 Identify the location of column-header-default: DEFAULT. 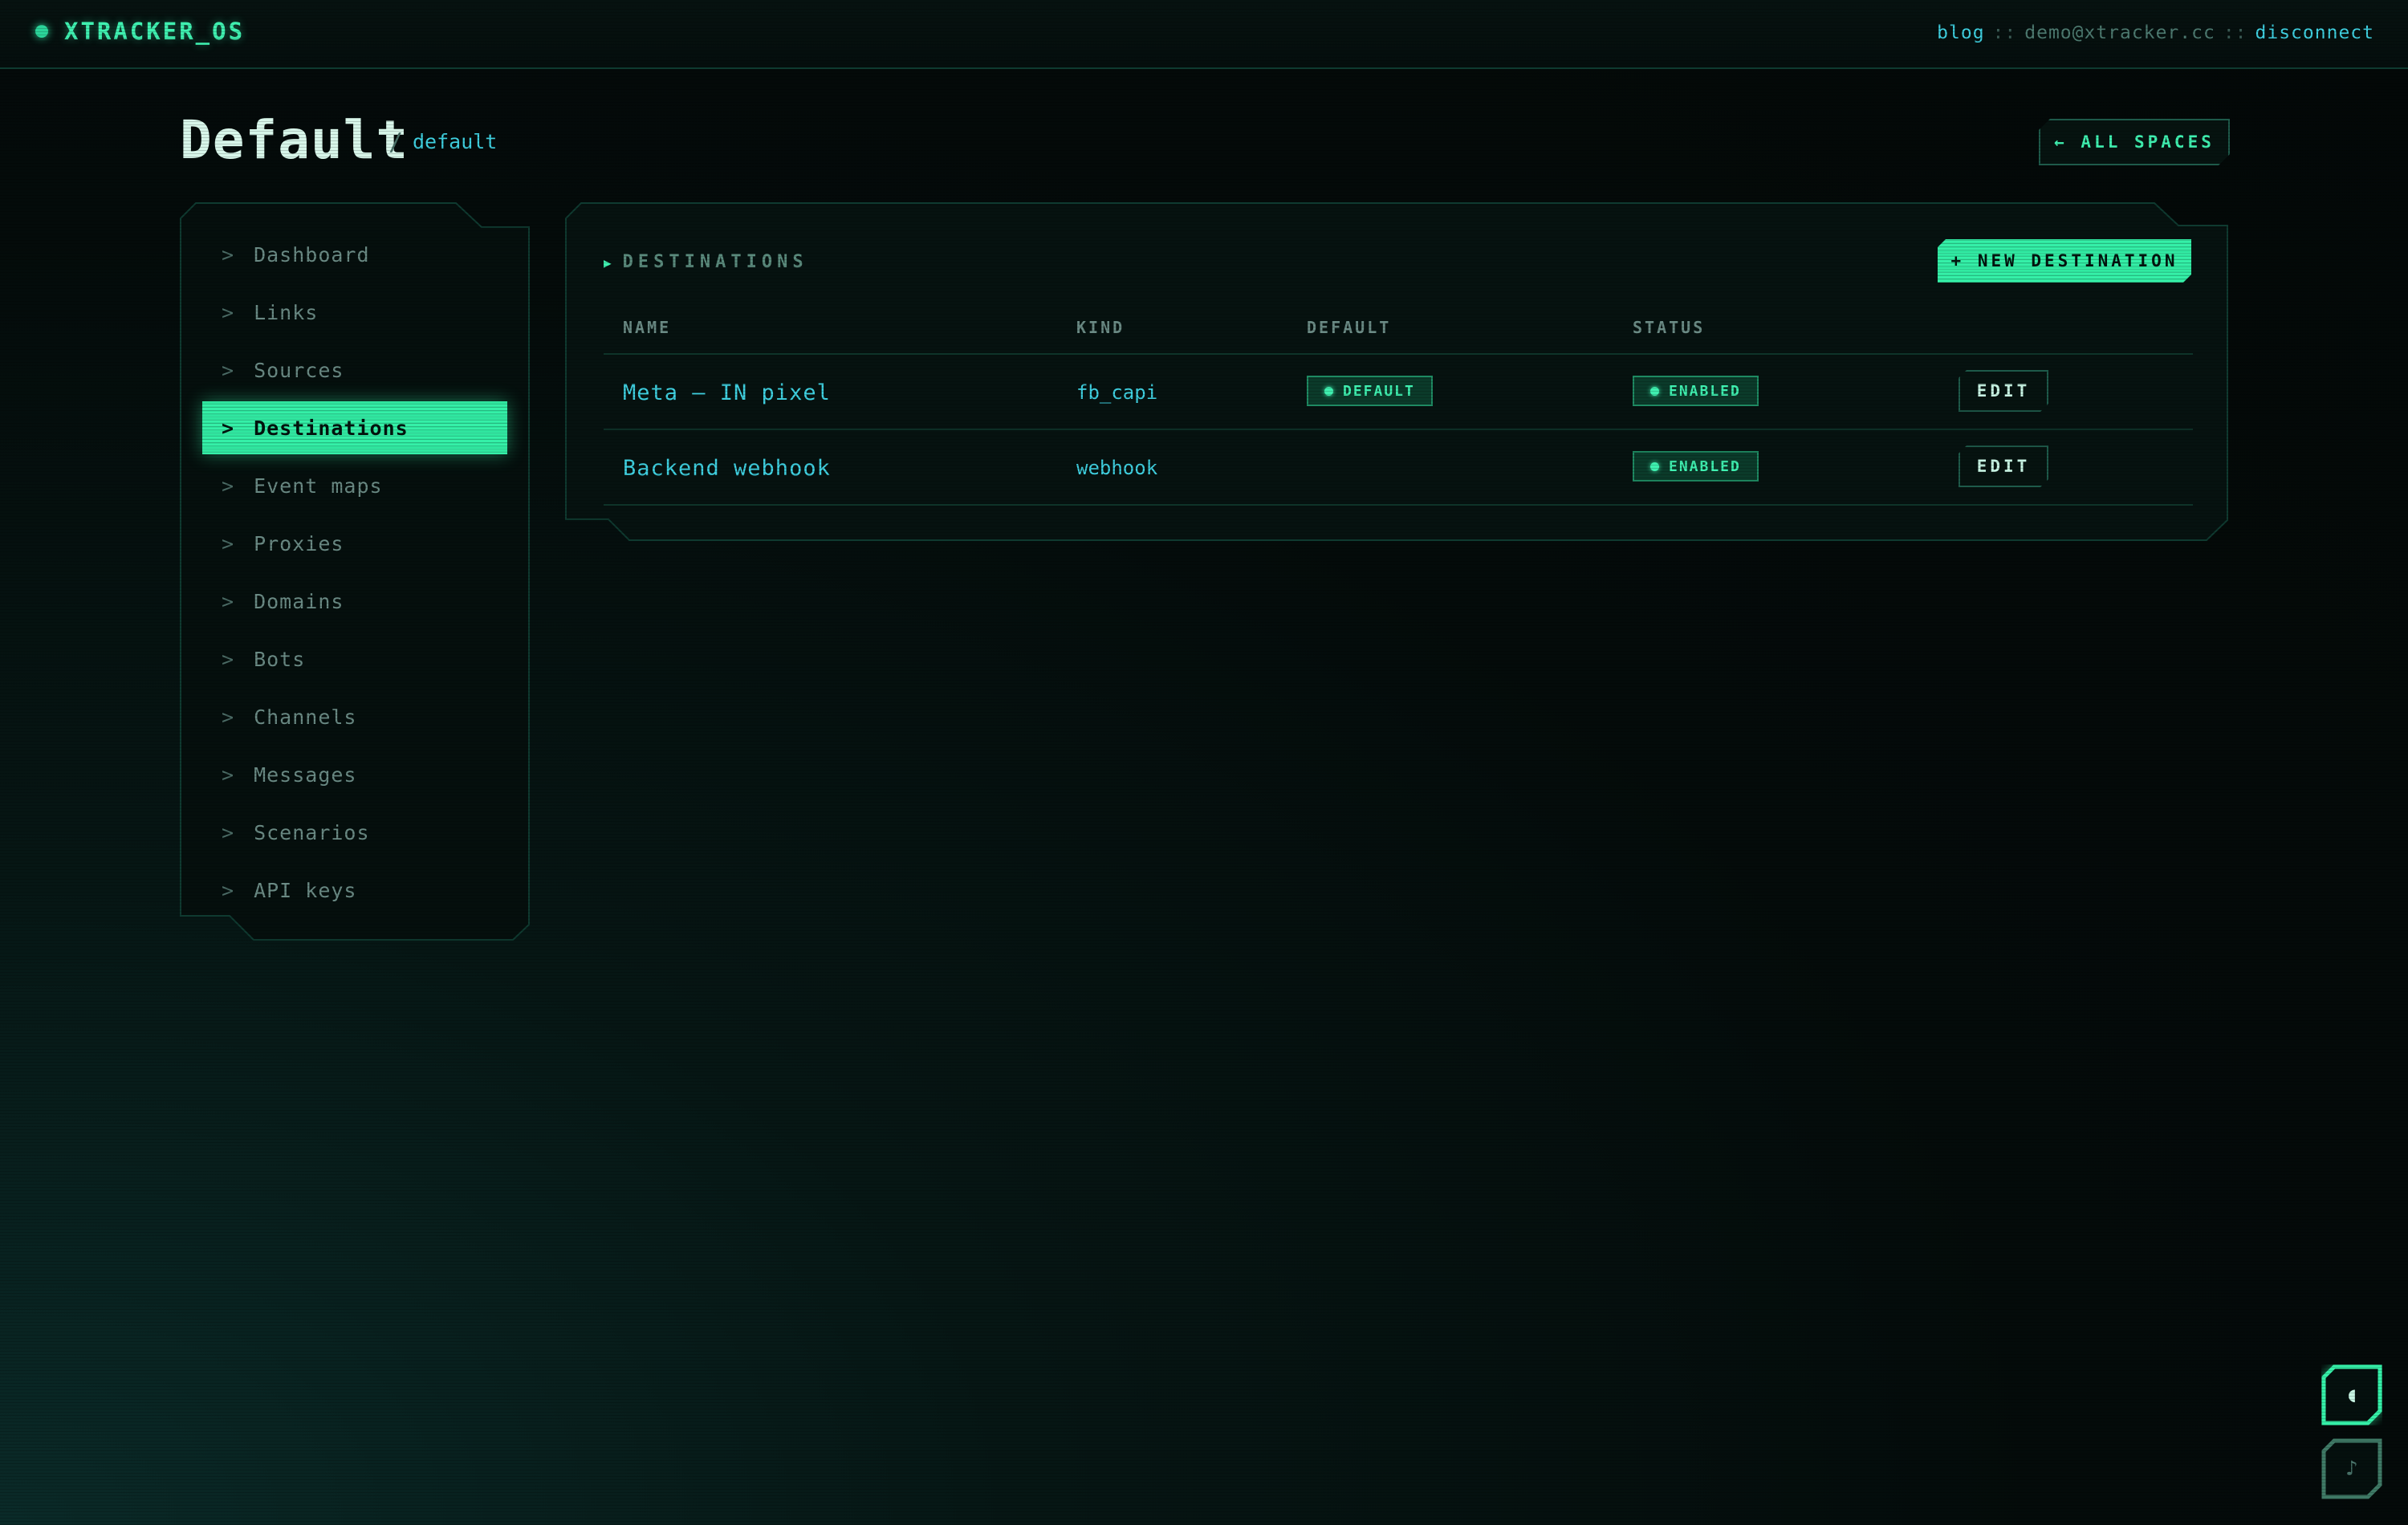
(1349, 328).